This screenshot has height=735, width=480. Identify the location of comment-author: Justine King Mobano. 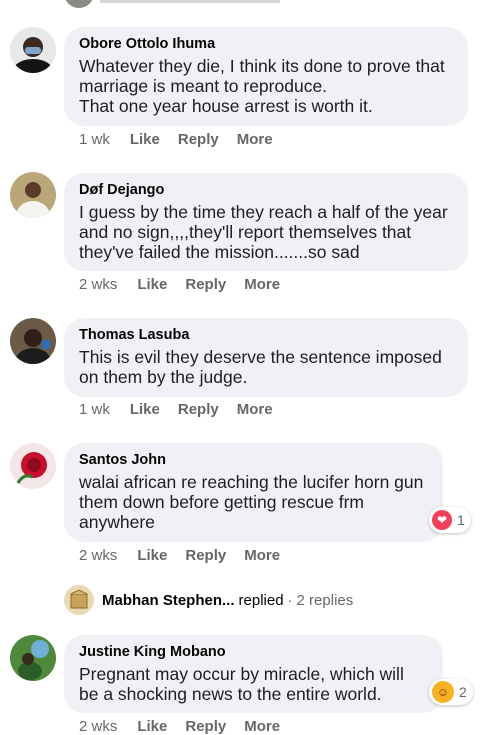
(253, 652).